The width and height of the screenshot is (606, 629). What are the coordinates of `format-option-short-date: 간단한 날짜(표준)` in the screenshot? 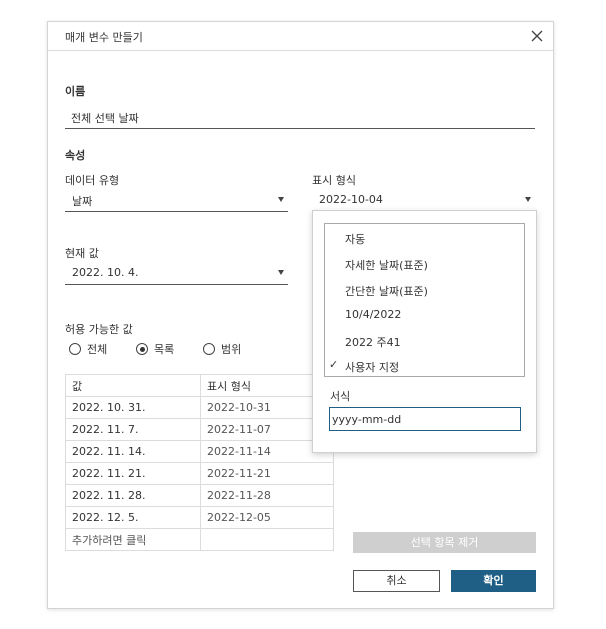 It's located at (386, 291).